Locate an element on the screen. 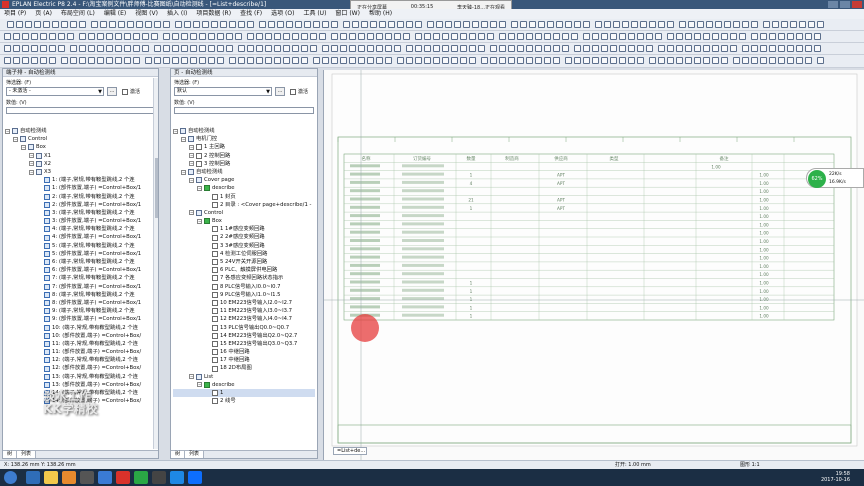  tab-list: 列表 is located at coordinates (195, 454).